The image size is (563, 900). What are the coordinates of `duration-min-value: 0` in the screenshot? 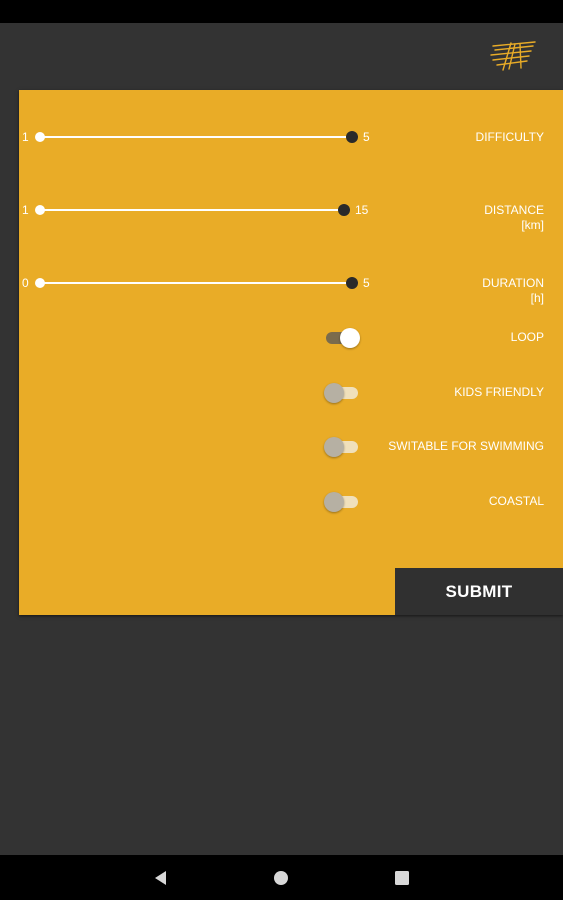 It's located at (25, 283).